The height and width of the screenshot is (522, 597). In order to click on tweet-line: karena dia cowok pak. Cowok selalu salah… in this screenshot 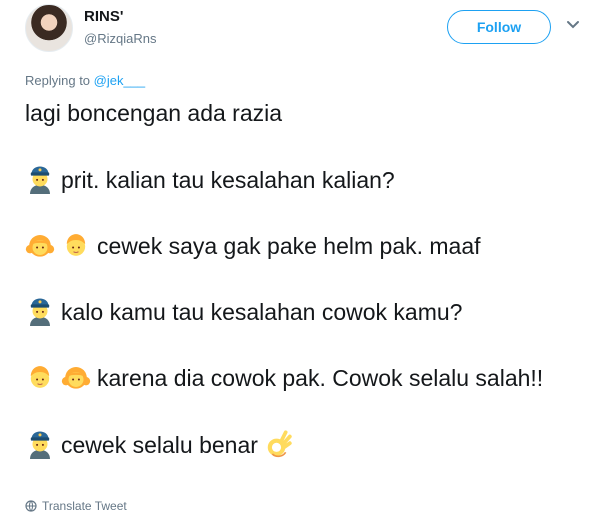, I will do `click(305, 377)`.